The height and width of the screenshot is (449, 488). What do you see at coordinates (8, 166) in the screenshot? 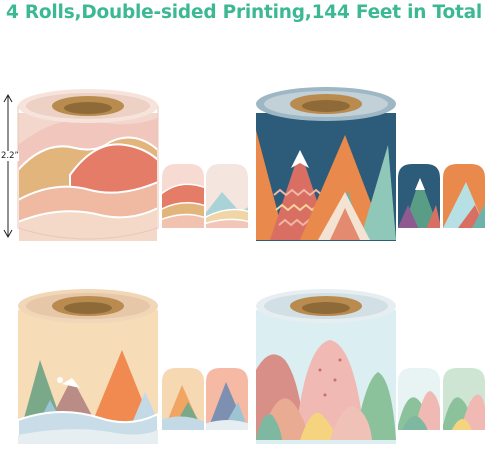
I see `dimension-arrow` at bounding box center [8, 166].